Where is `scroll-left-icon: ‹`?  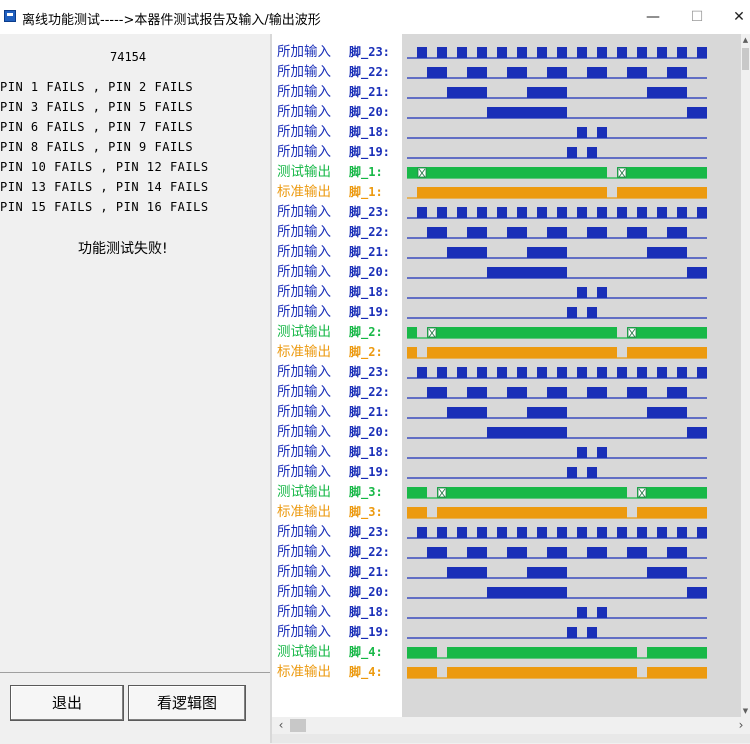
scroll-left-icon: ‹ is located at coordinates (281, 725).